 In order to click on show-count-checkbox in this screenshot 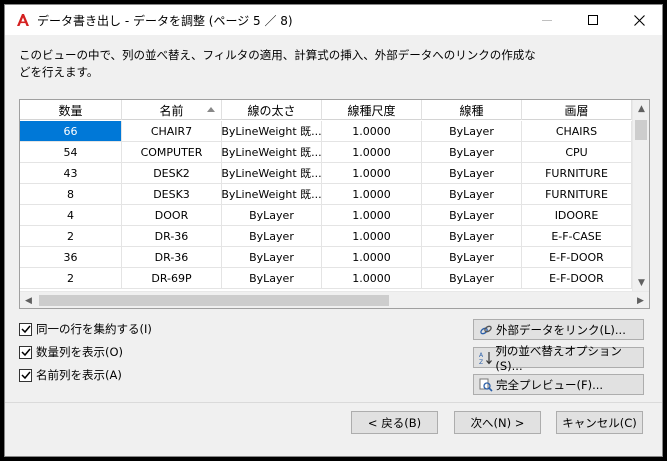, I will do `click(25, 352)`.